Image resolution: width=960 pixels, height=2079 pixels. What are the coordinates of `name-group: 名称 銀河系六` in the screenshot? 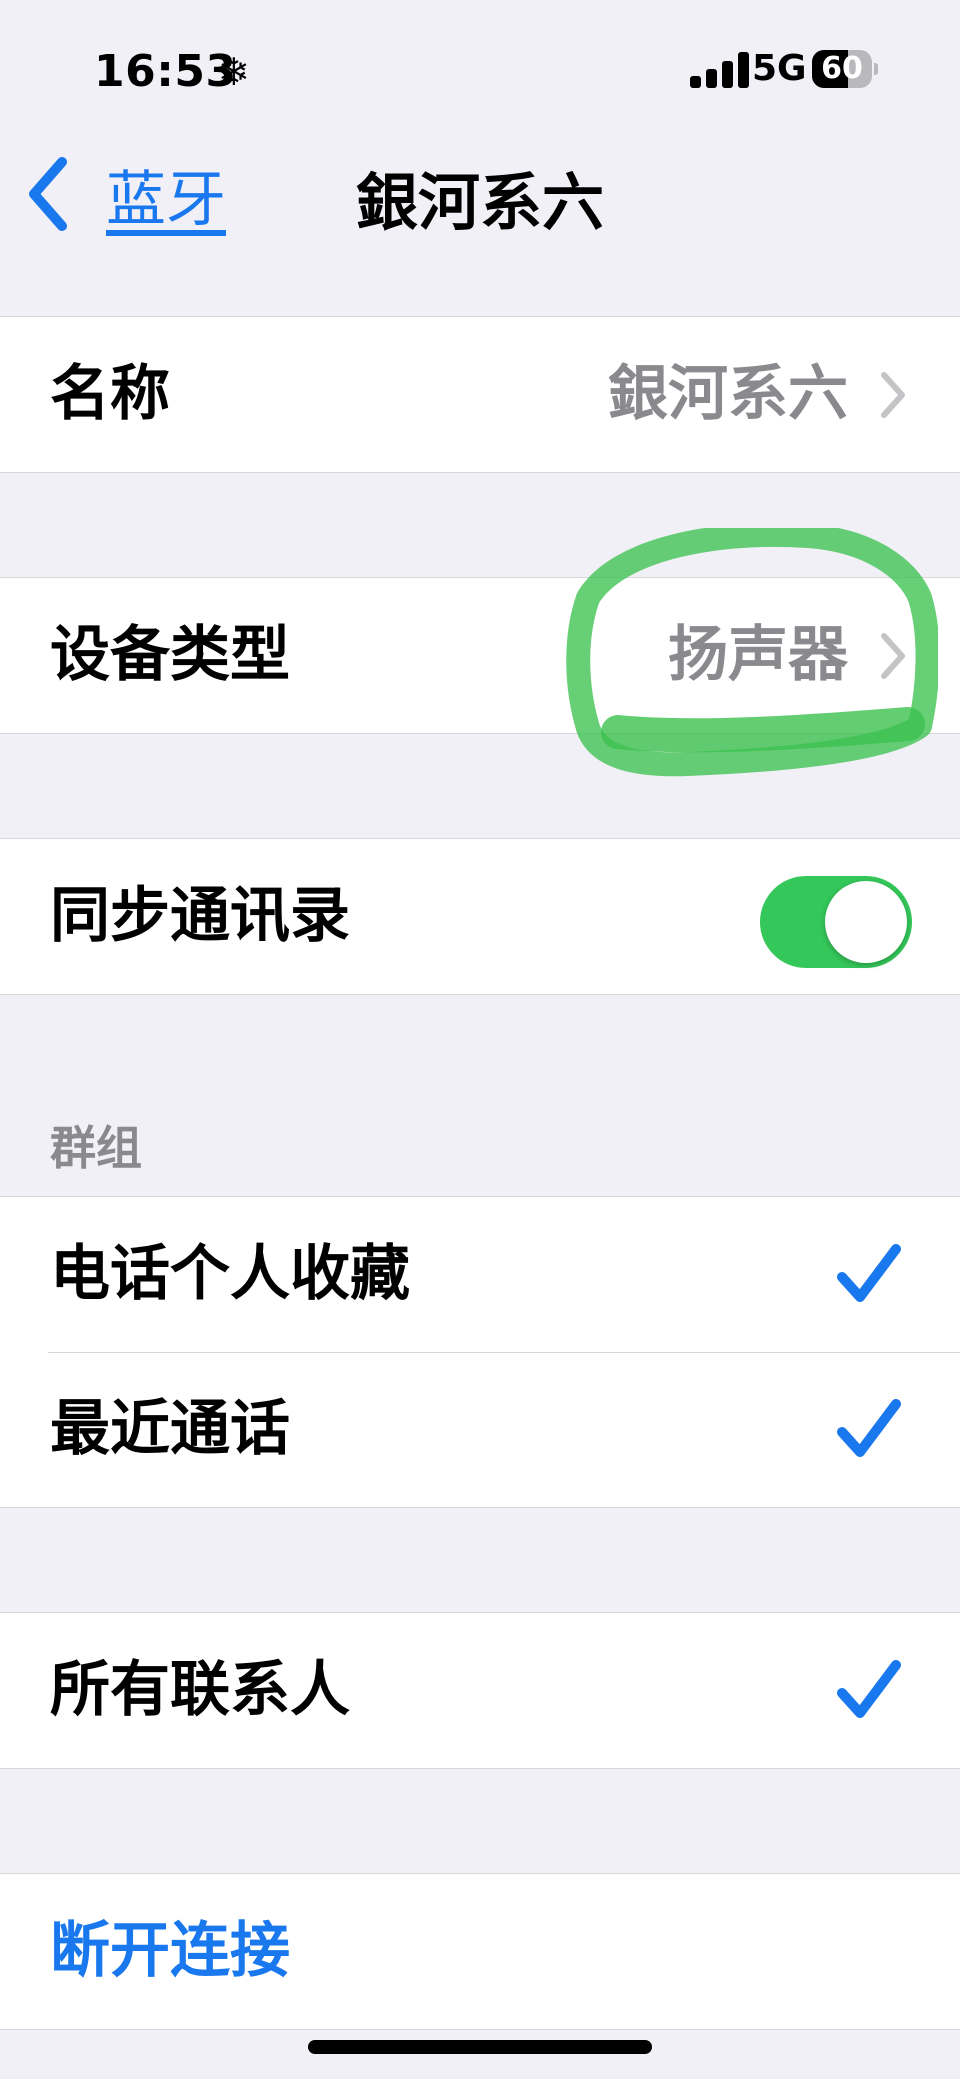 It's located at (480, 394).